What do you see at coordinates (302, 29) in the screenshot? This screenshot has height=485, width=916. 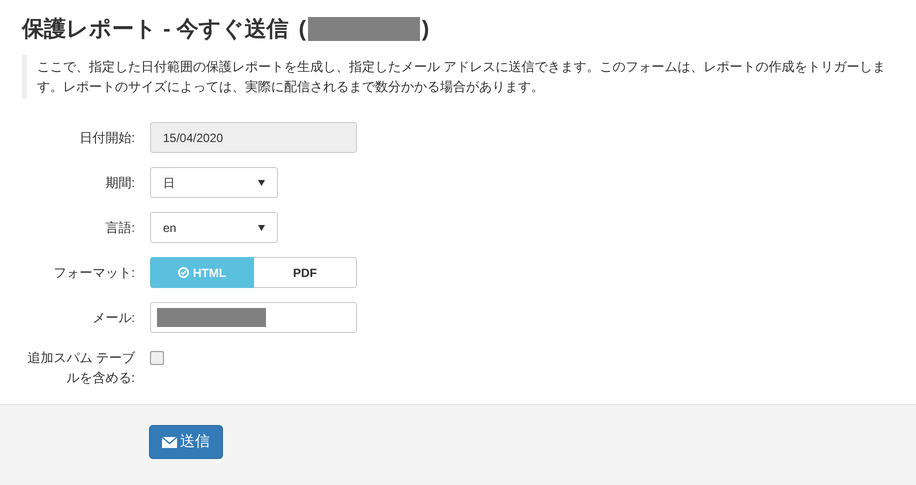 I see `parenthesis: (` at bounding box center [302, 29].